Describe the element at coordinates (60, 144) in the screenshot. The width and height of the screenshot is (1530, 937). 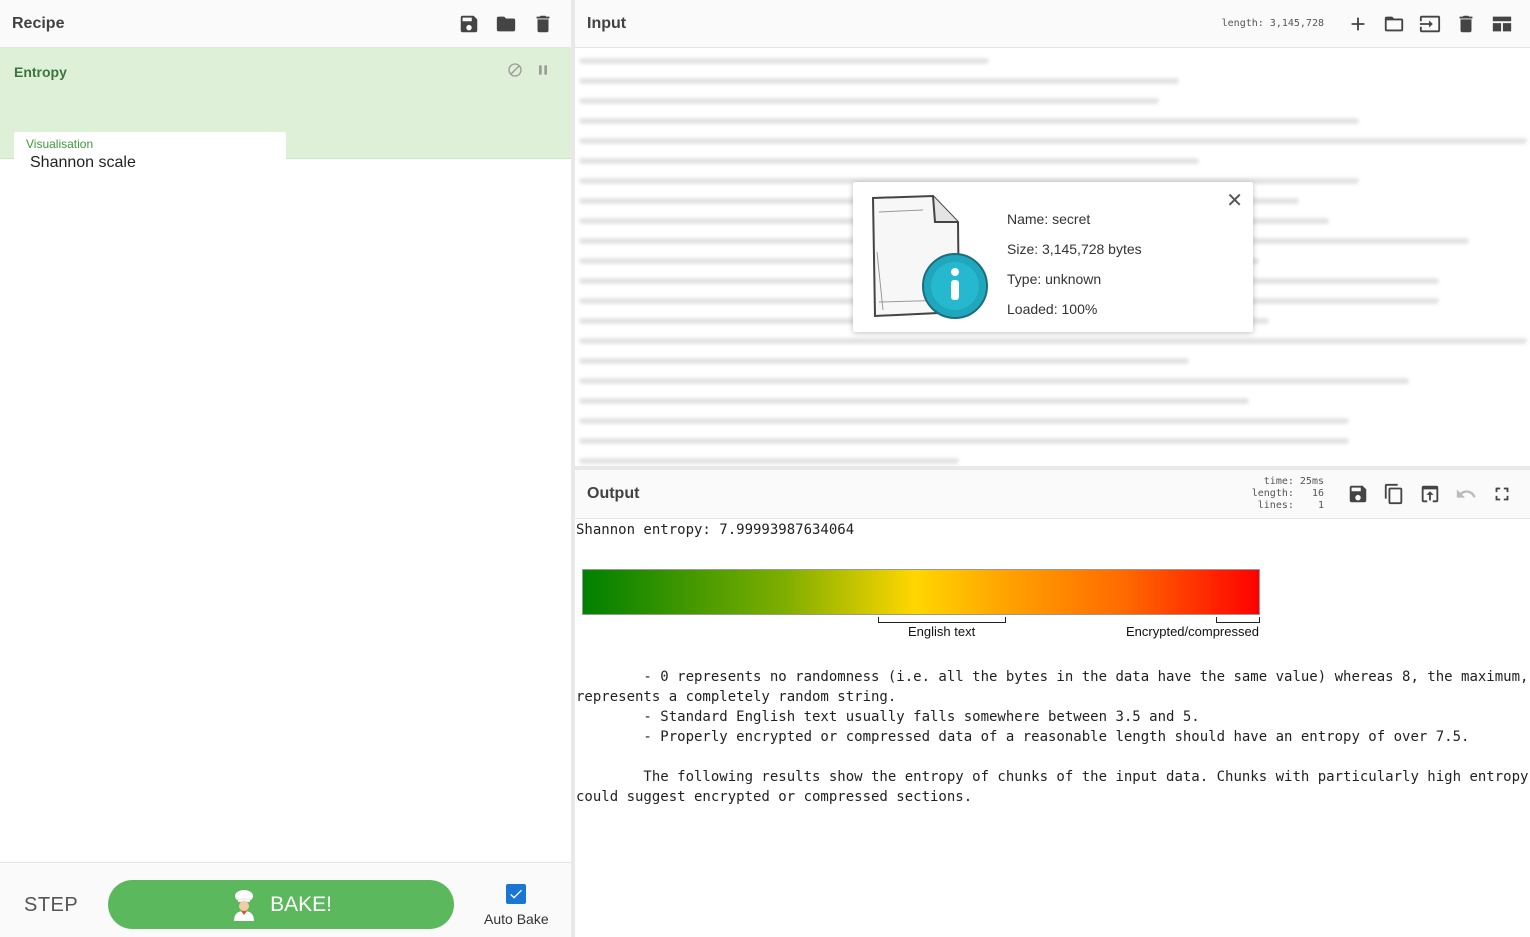
I see `visualisation-label: Visualisation` at that location.